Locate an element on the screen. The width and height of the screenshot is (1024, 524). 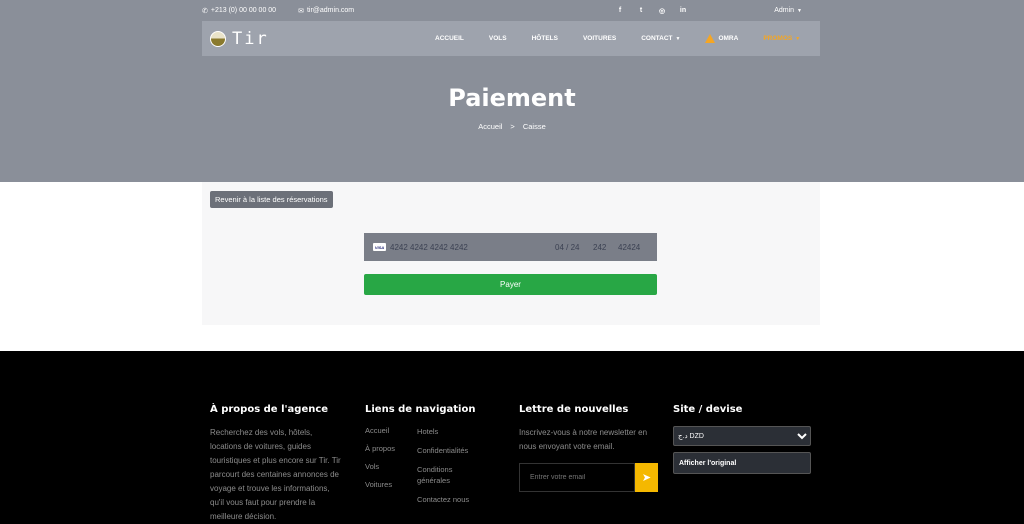
nav-item-hotels: HÔTELS is located at coordinates (545, 38).